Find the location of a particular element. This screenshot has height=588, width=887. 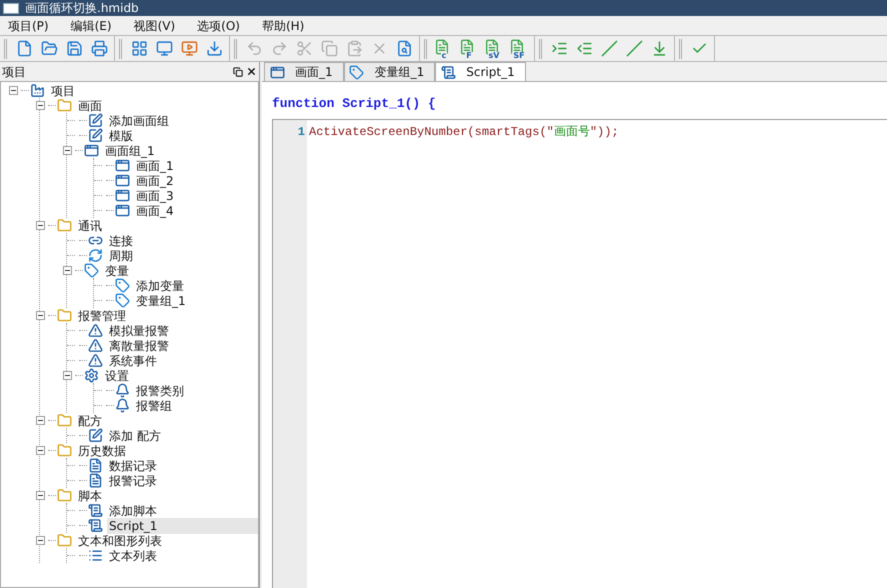

app-icon is located at coordinates (11, 8).